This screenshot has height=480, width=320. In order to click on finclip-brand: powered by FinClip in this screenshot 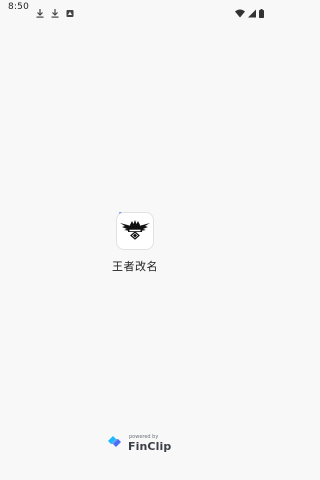, I will do `click(138, 443)`.